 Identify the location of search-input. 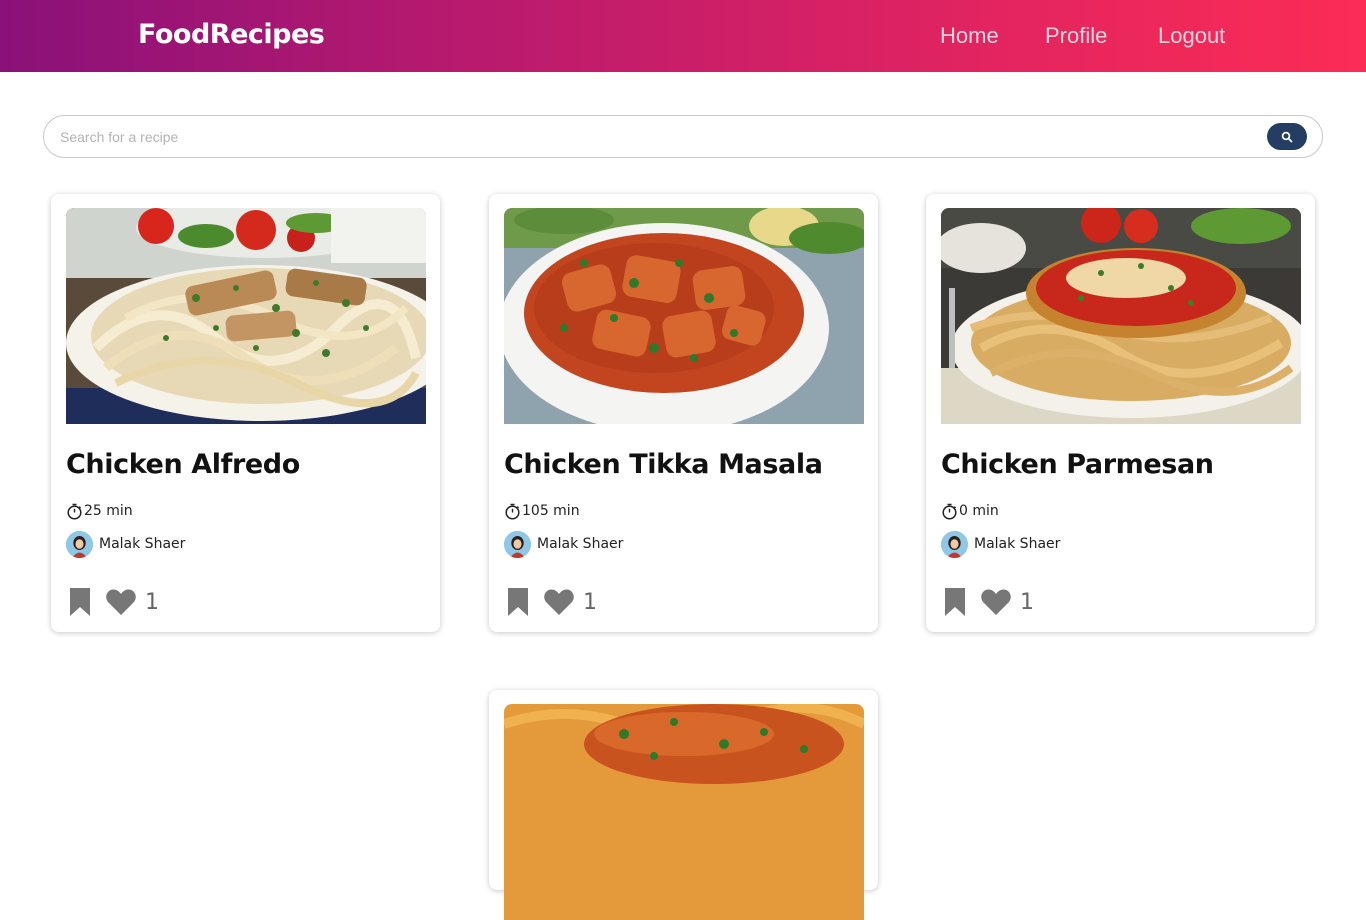
(650, 137).